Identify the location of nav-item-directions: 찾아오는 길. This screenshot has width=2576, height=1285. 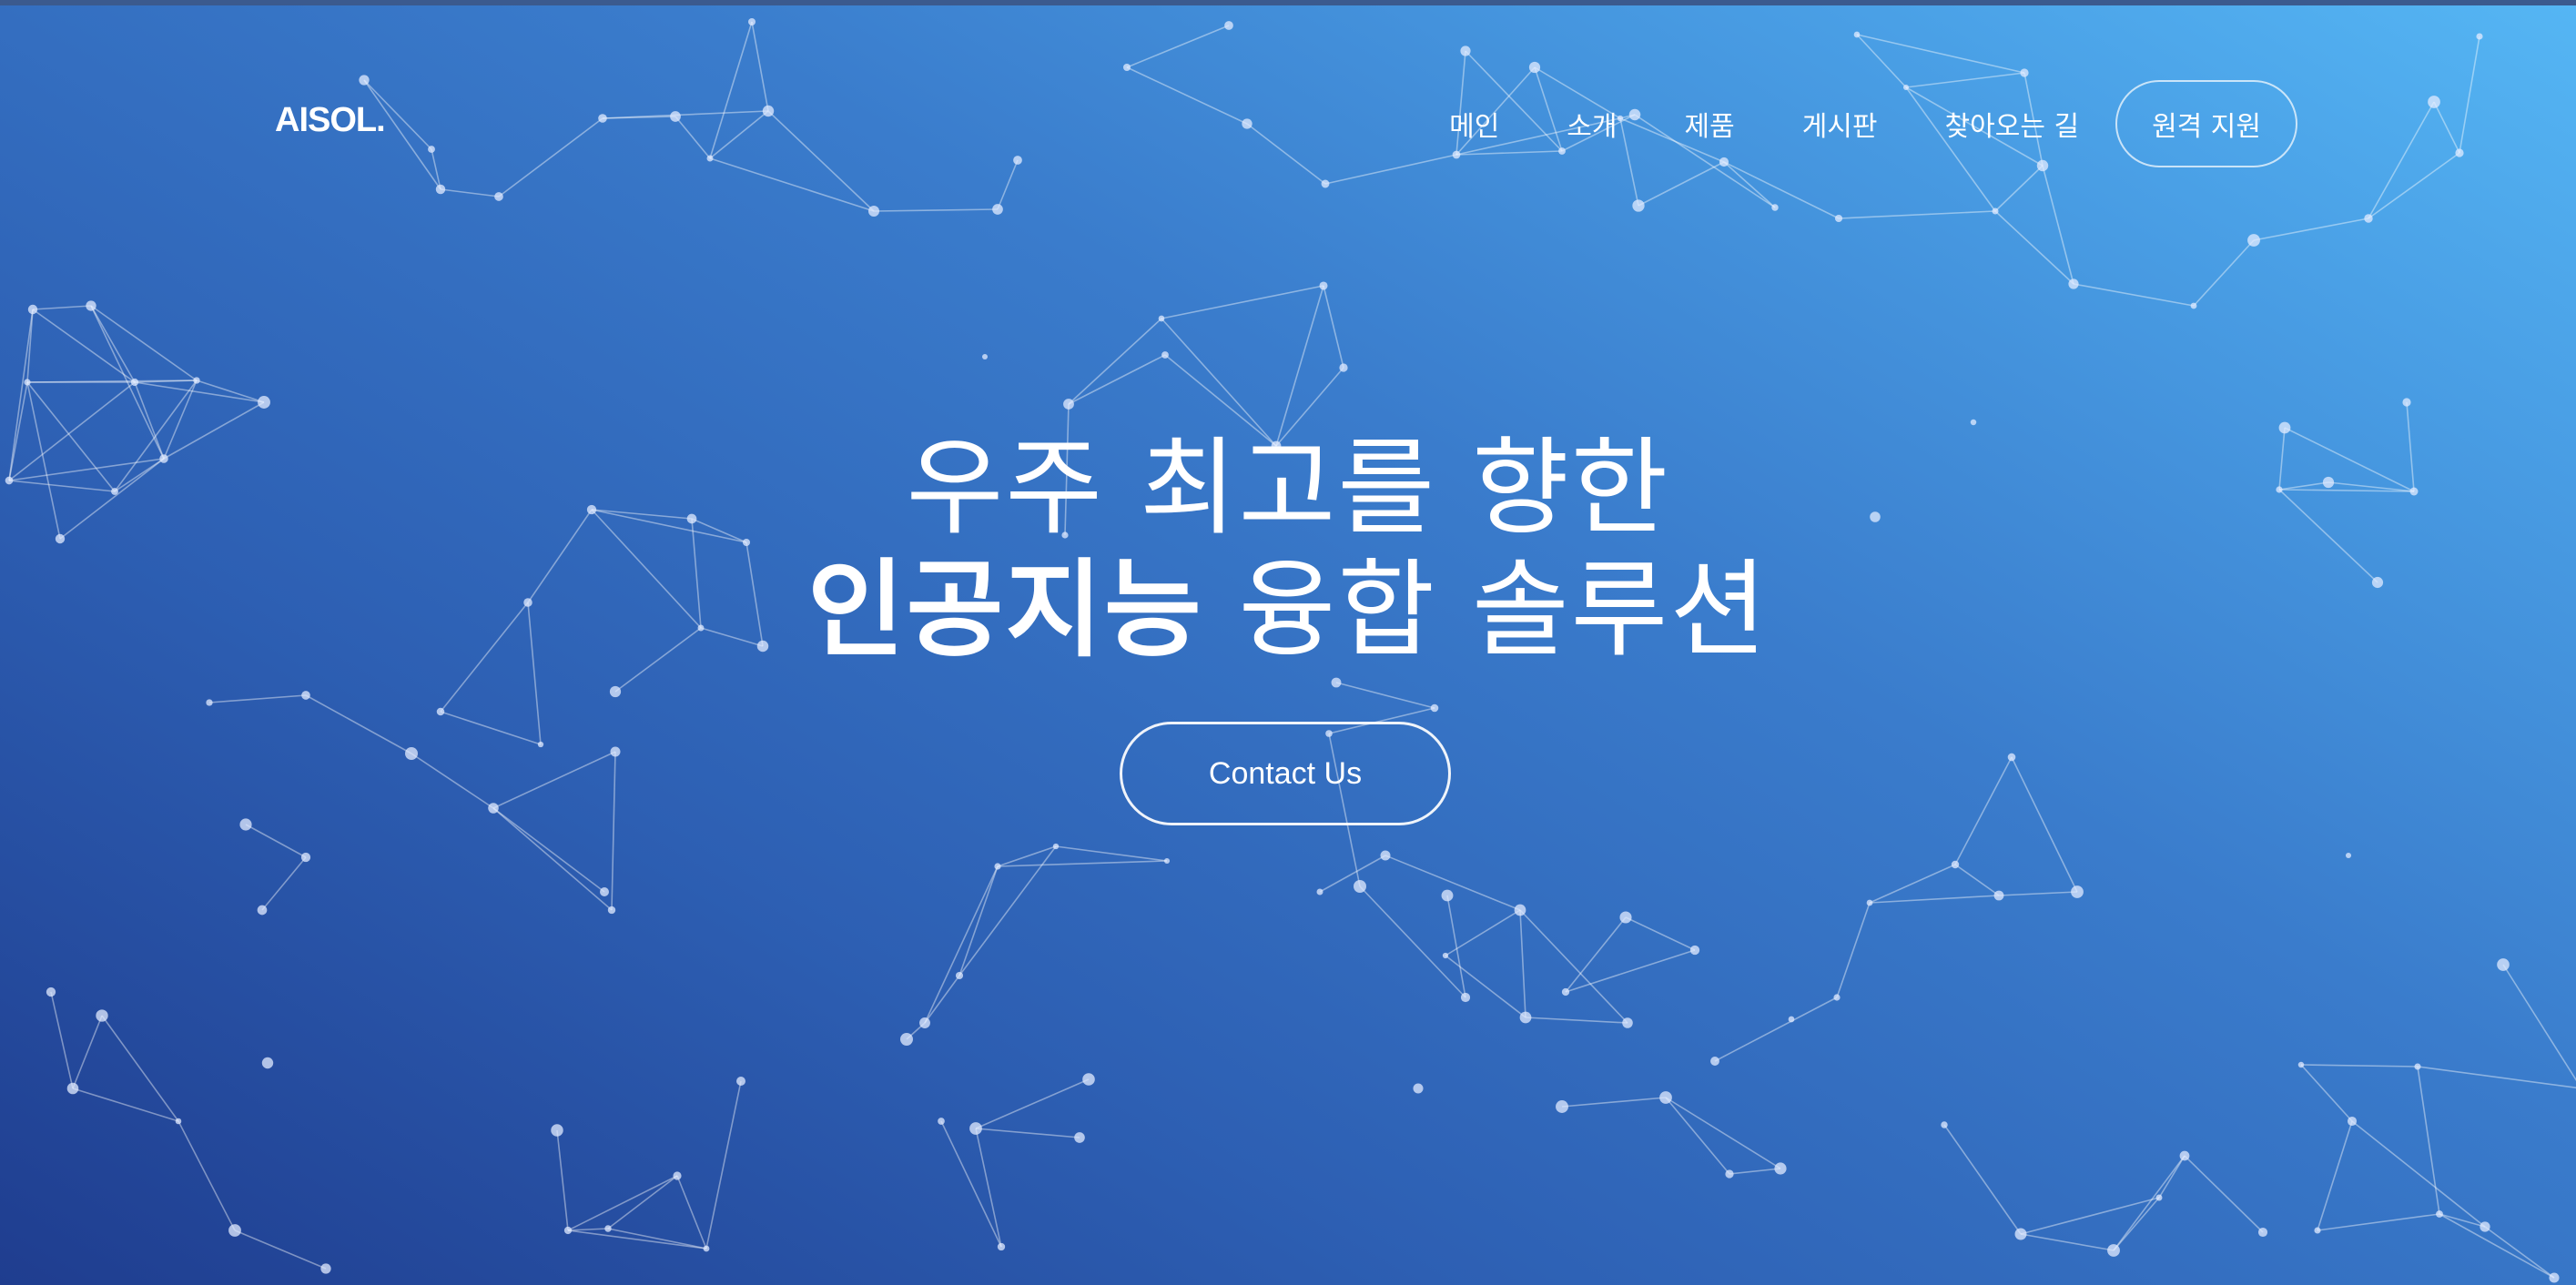
(2012, 124).